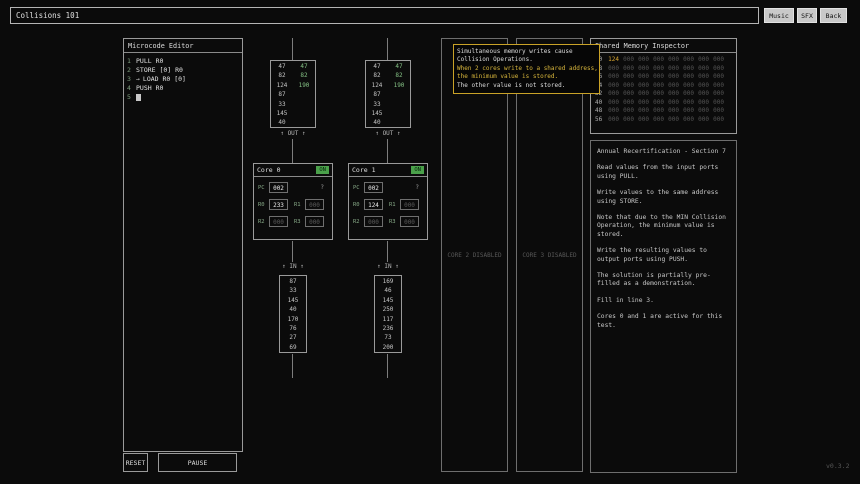  I want to click on memory-row: 40 000 000 000 000 000 000 000 000, so click(663, 103).